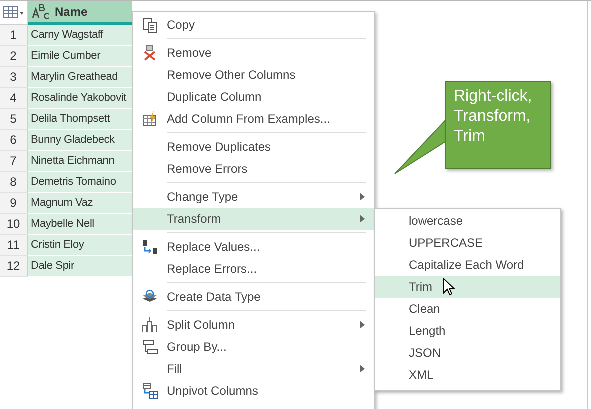 The height and width of the screenshot is (409, 591). Describe the element at coordinates (467, 353) in the screenshot. I see `menu-item: JSON` at that location.